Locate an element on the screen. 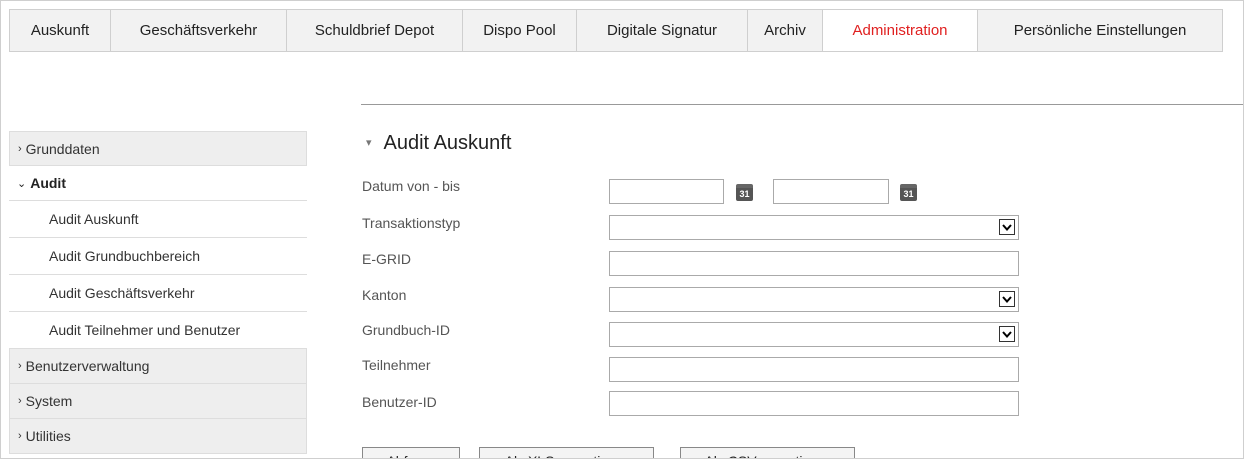 This screenshot has height=459, width=1244. sidebar-item-utilities: › Utilities is located at coordinates (158, 436).